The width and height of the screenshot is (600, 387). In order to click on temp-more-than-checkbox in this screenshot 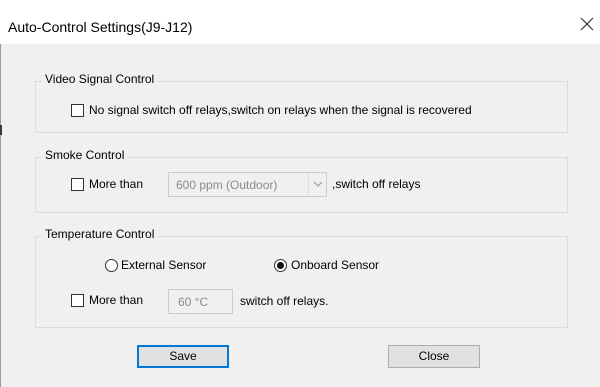, I will do `click(77, 300)`.